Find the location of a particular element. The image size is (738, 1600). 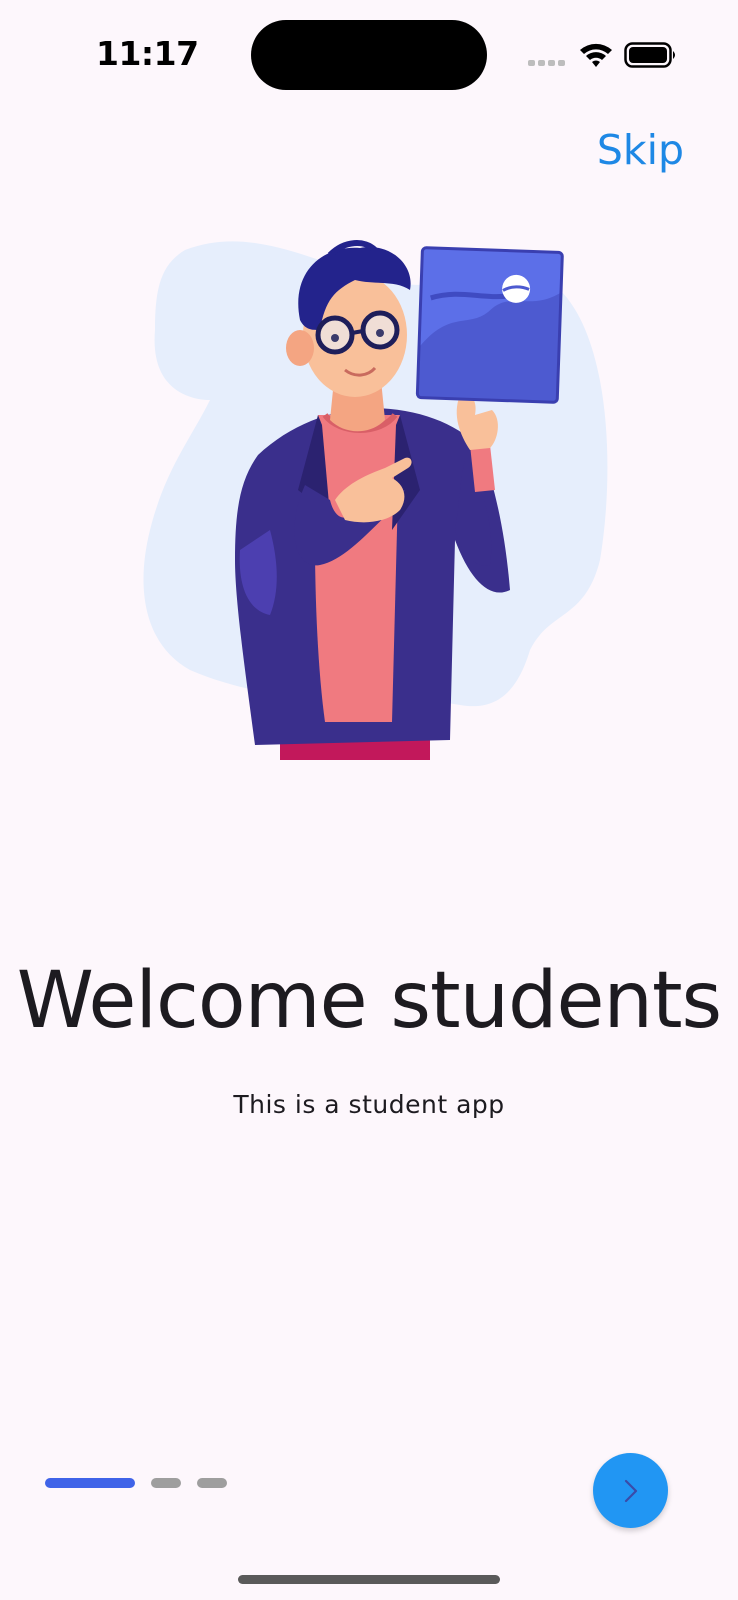

dynamic-island is located at coordinates (369, 55).